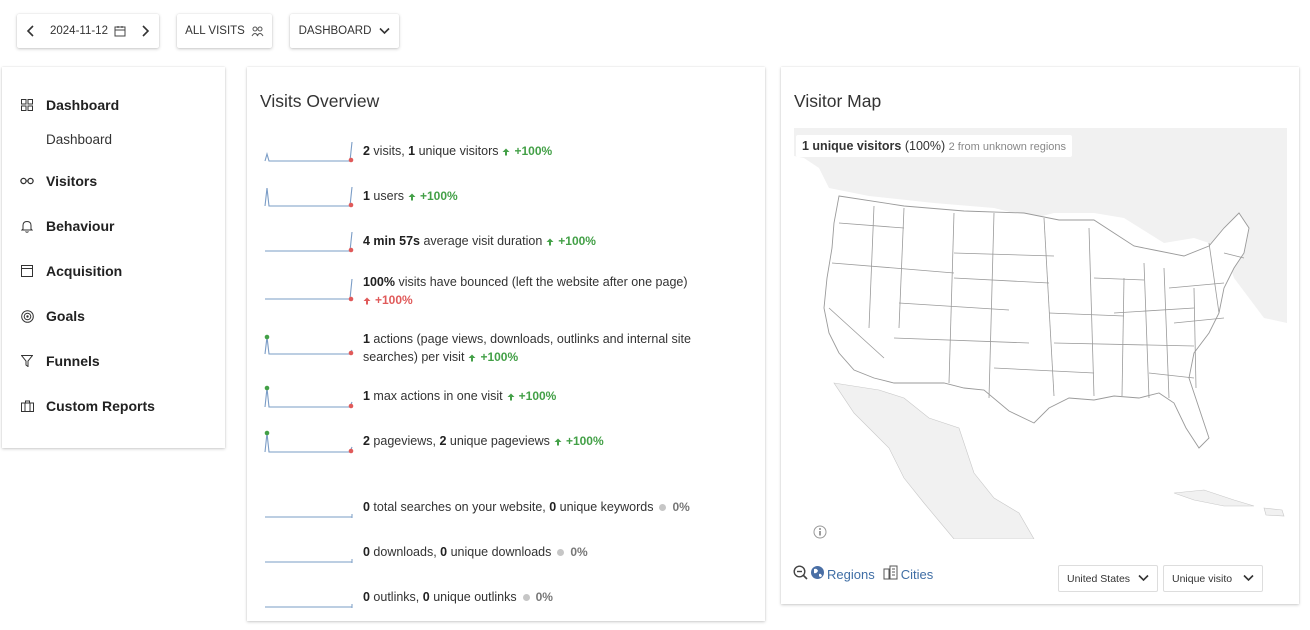 The height and width of the screenshot is (630, 1310). Describe the element at coordinates (483, 441) in the screenshot. I see `metric-text-pageviews: 2 pageviews, 2 unique pageviews +100%` at that location.